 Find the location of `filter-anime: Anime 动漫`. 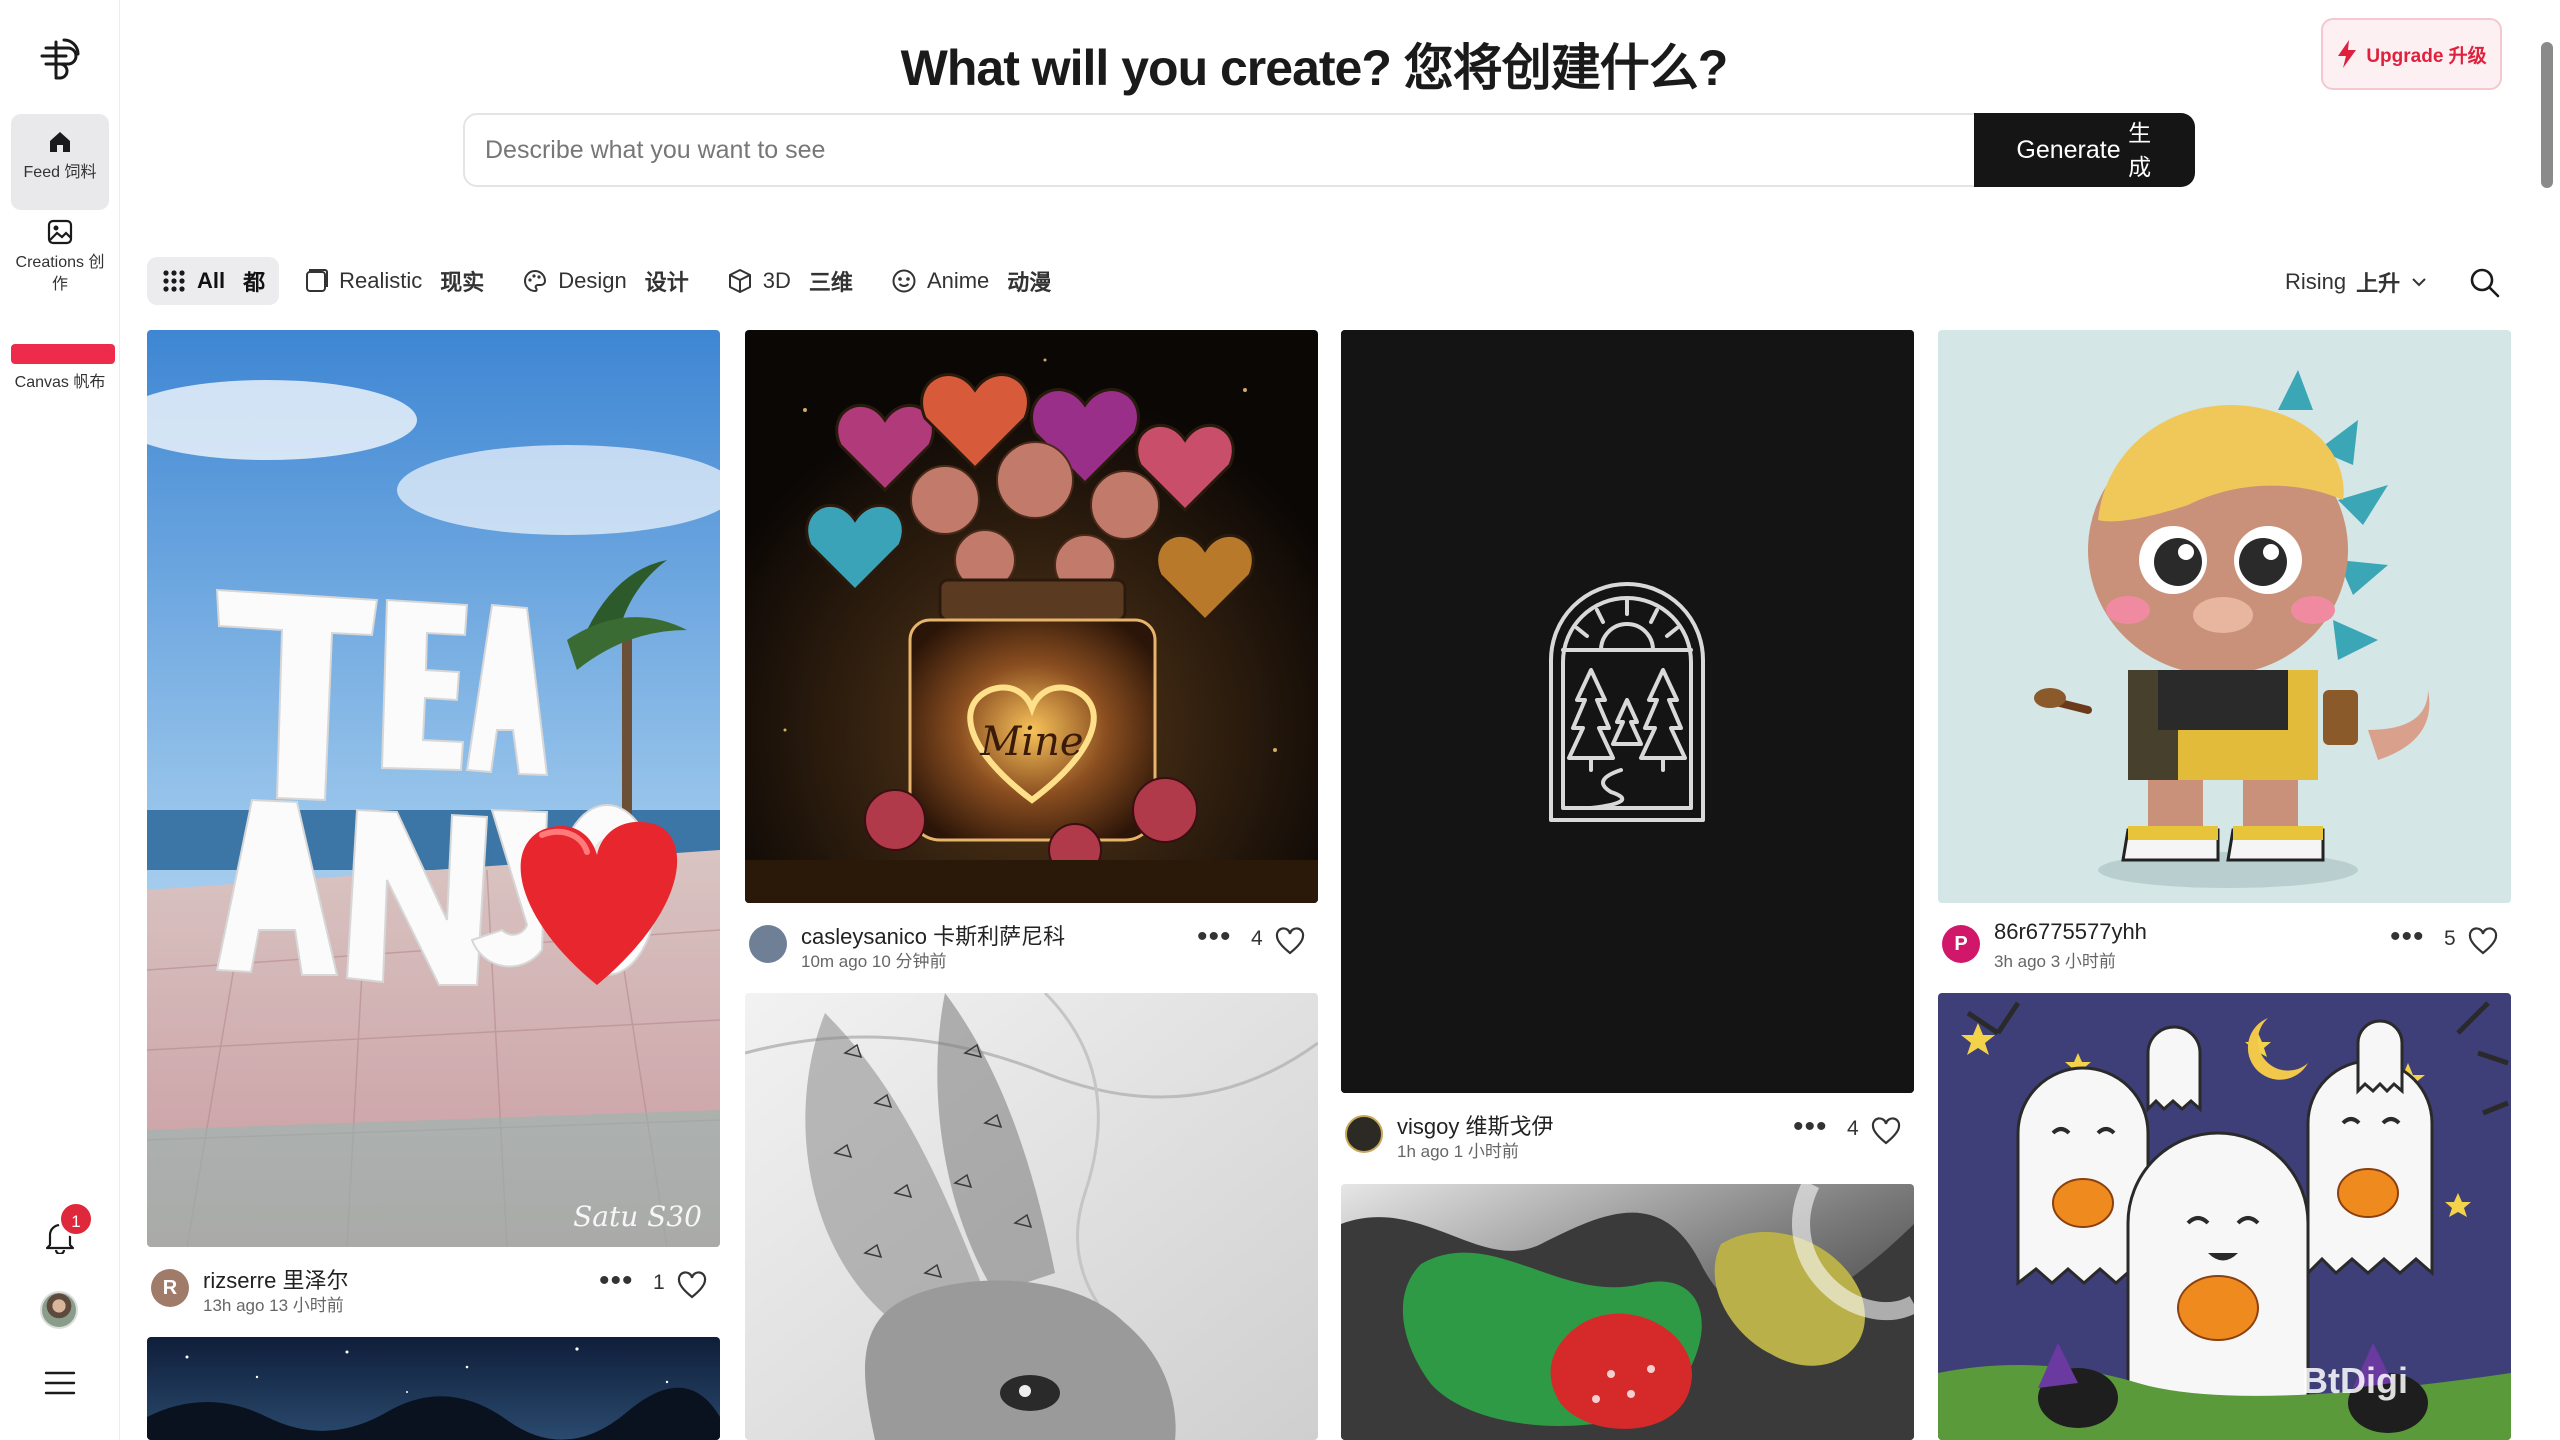

filter-anime: Anime 动漫 is located at coordinates (971, 281).